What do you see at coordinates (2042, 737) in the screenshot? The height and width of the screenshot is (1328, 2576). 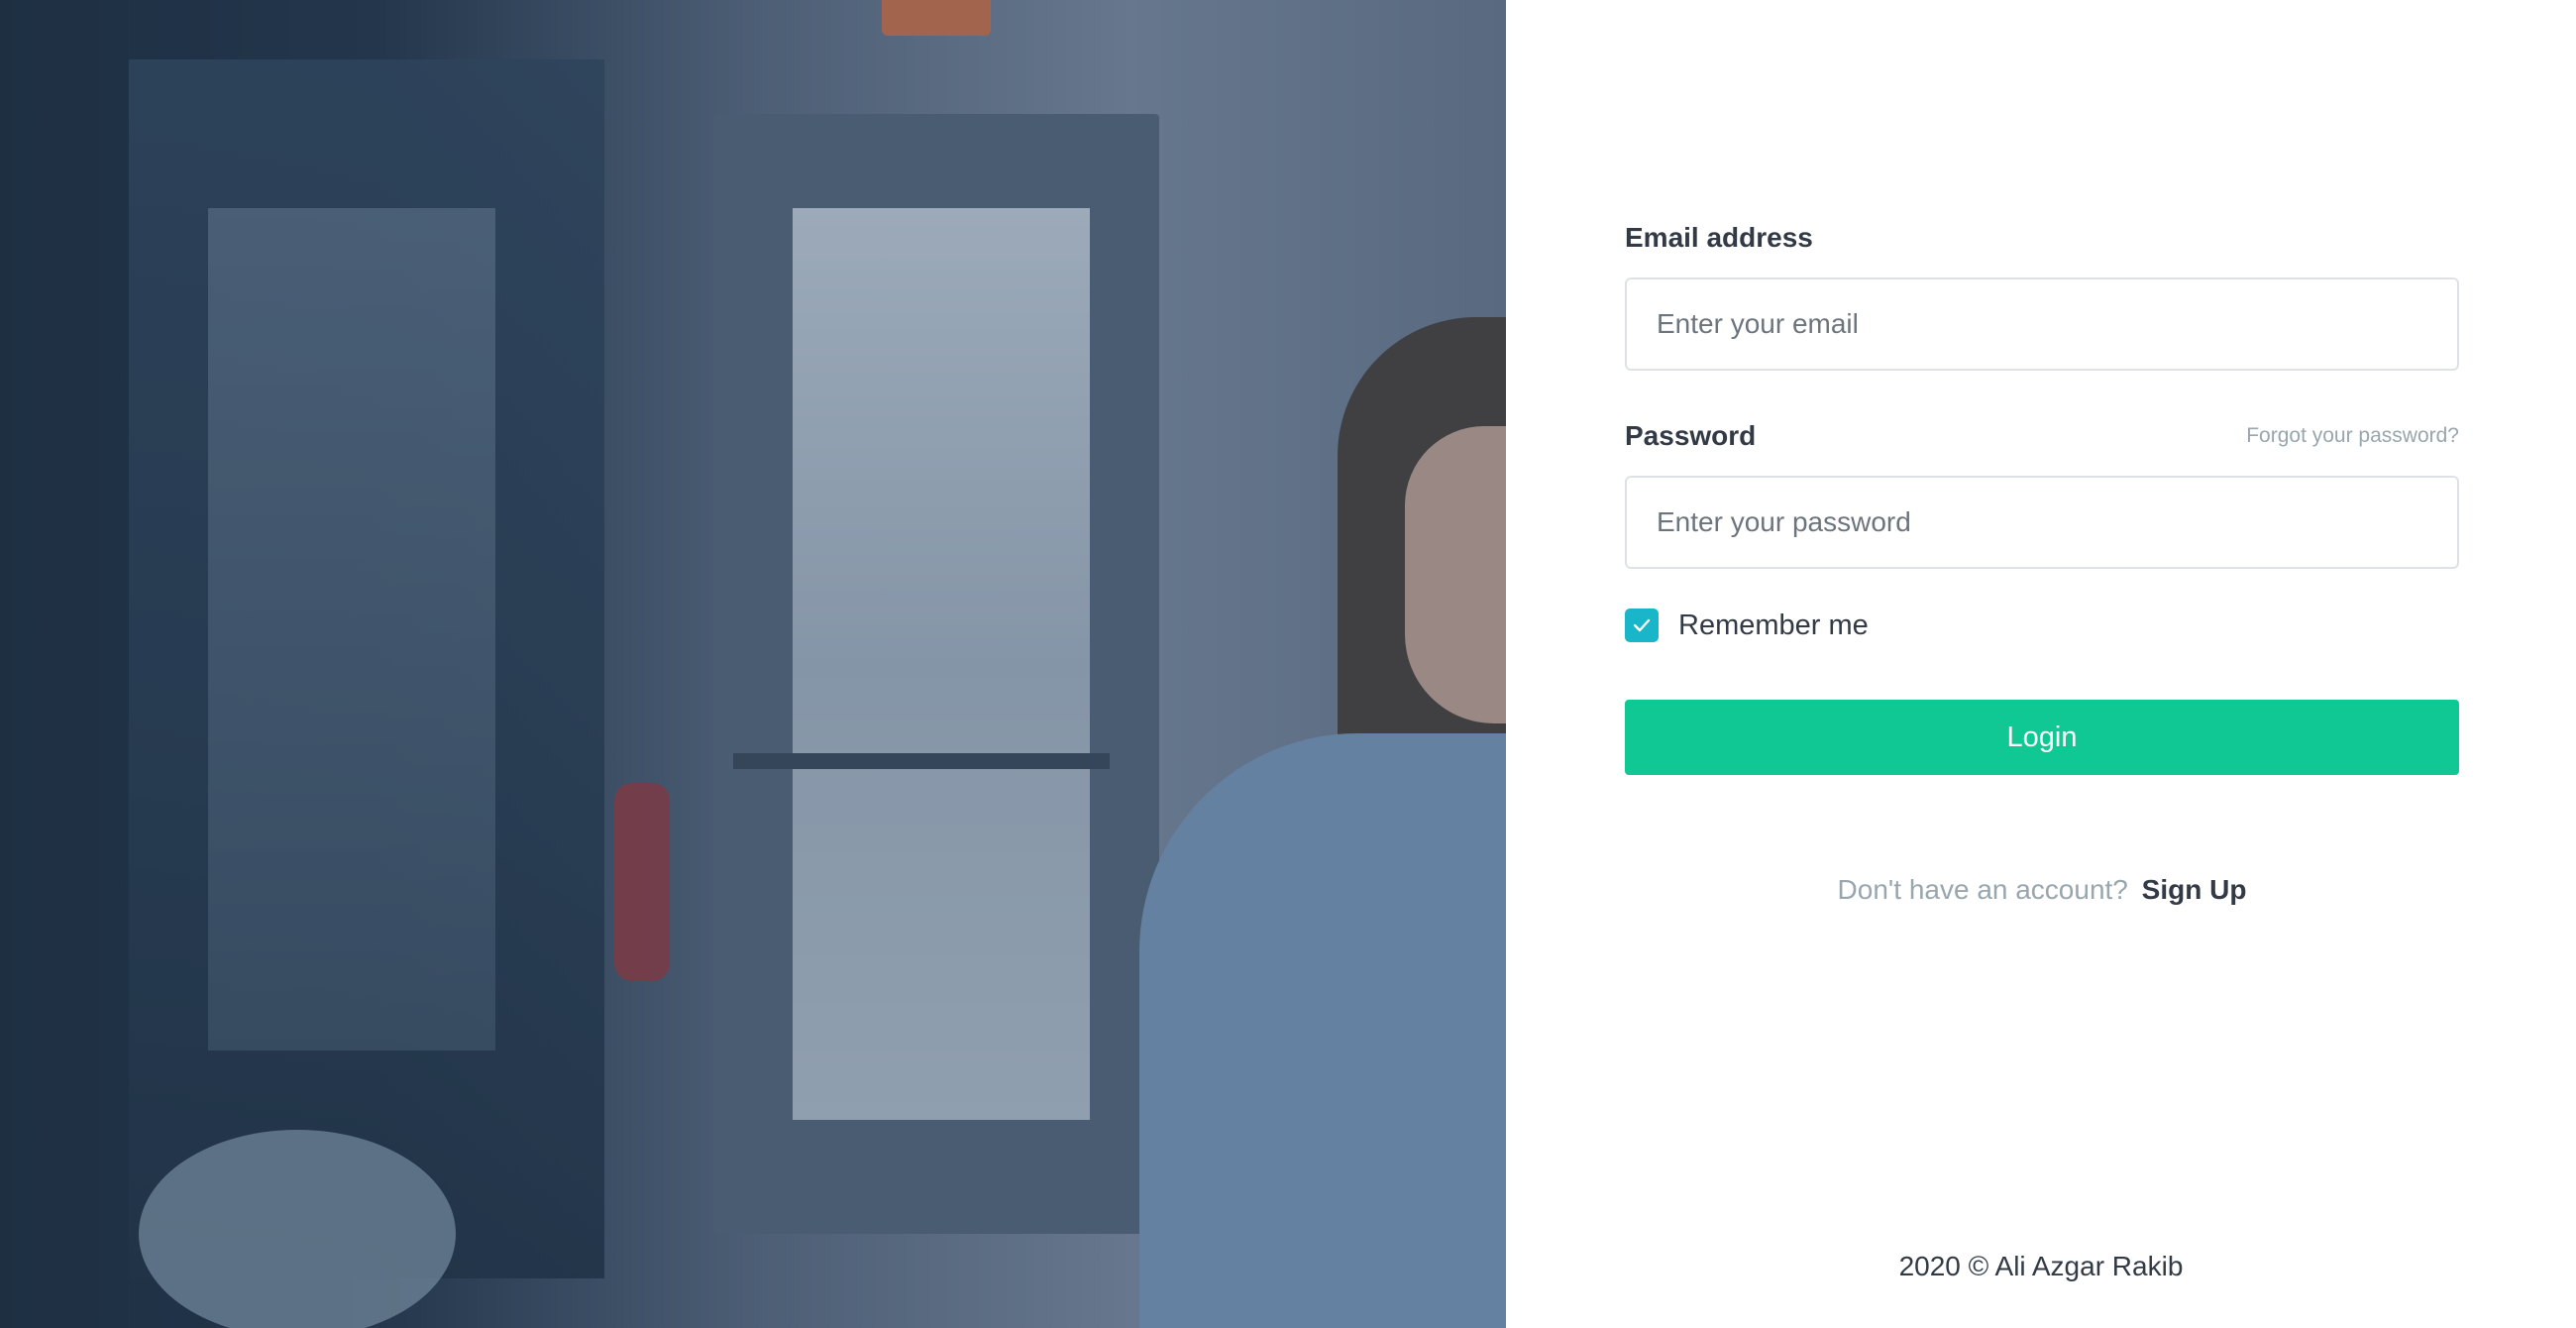 I see `login-button: Login` at bounding box center [2042, 737].